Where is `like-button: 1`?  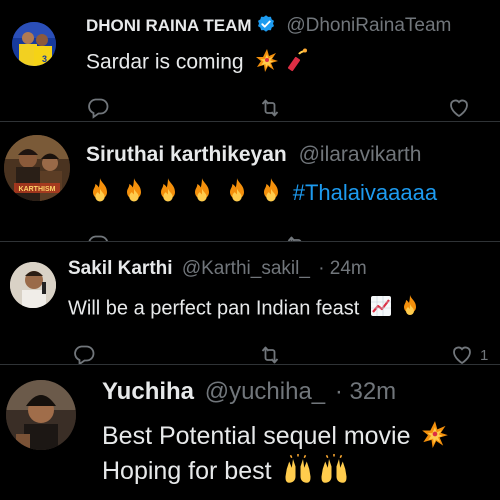
like-button: 1 is located at coordinates (469, 353).